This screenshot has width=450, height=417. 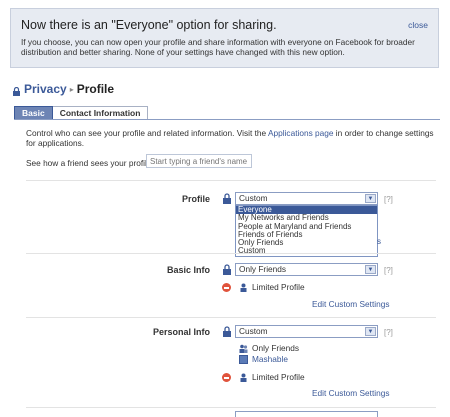 What do you see at coordinates (301, 133) in the screenshot?
I see `applications-page-link: Applications page` at bounding box center [301, 133].